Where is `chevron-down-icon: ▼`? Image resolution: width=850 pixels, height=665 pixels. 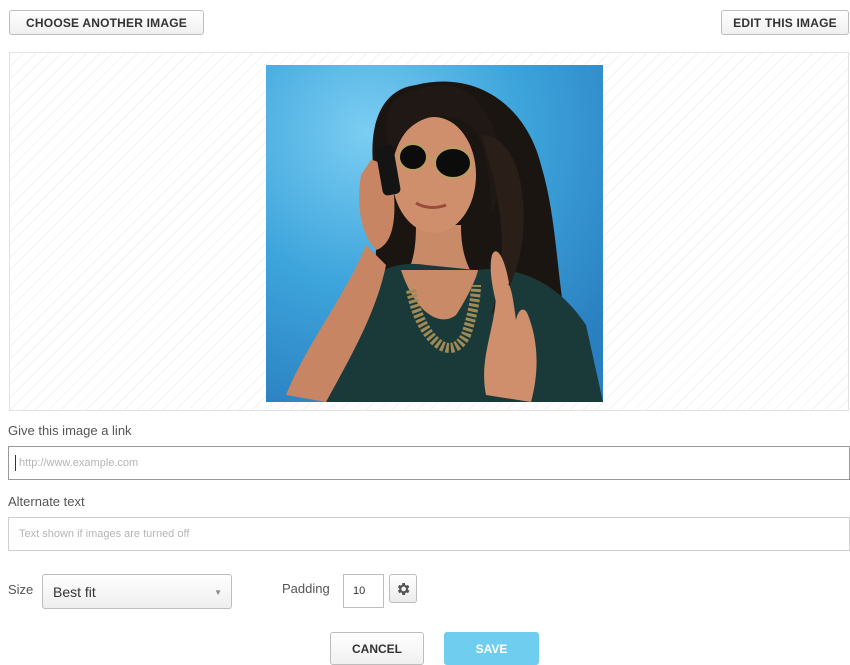 chevron-down-icon: ▼ is located at coordinates (218, 592).